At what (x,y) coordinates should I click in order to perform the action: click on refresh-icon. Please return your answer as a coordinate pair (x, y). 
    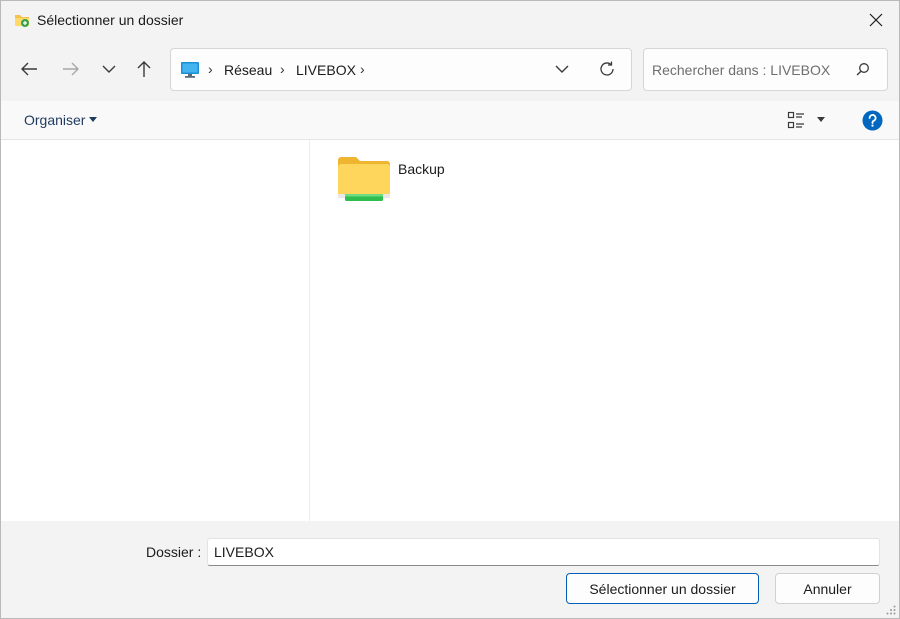
    Looking at the image, I should click on (607, 69).